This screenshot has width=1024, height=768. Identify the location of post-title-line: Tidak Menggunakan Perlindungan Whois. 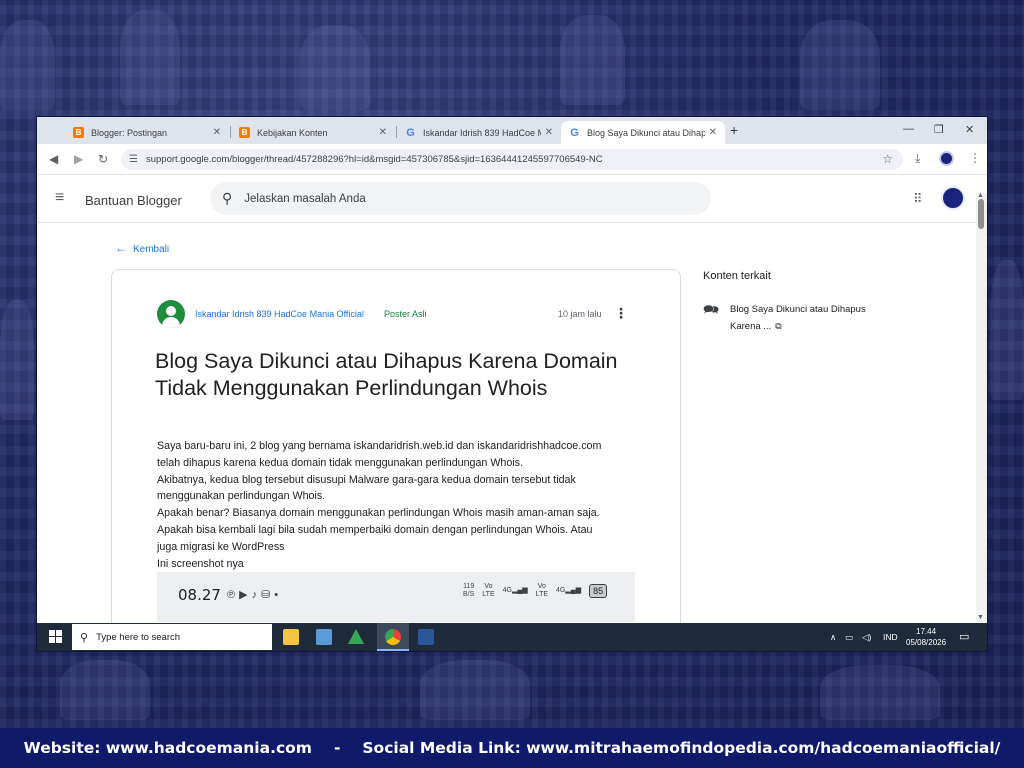
(351, 388).